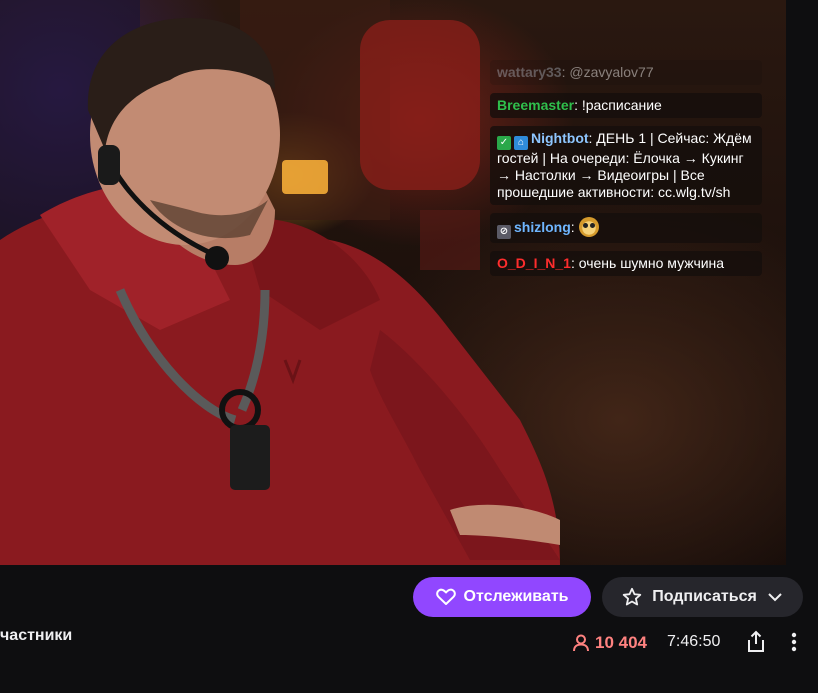 The width and height of the screenshot is (818, 693). I want to click on video-edge, so click(802, 282).